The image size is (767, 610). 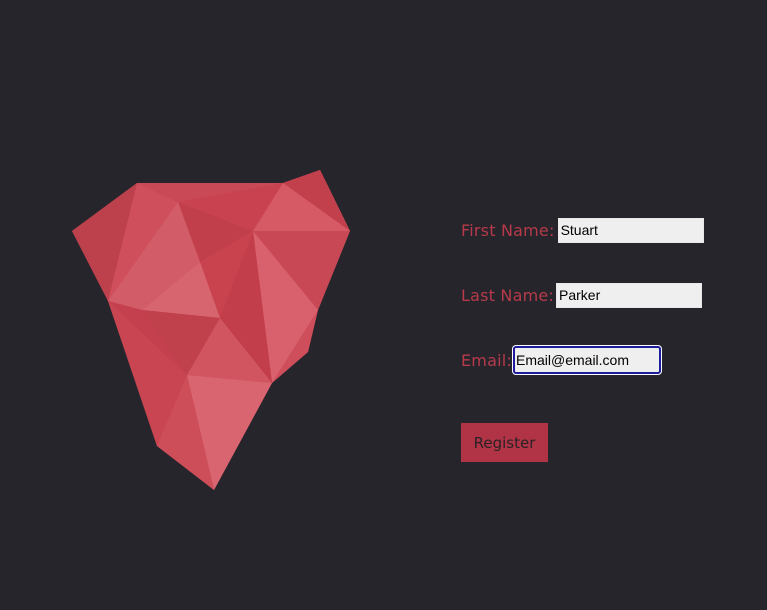 I want to click on first-name-row: First Name:, so click(x=582, y=230).